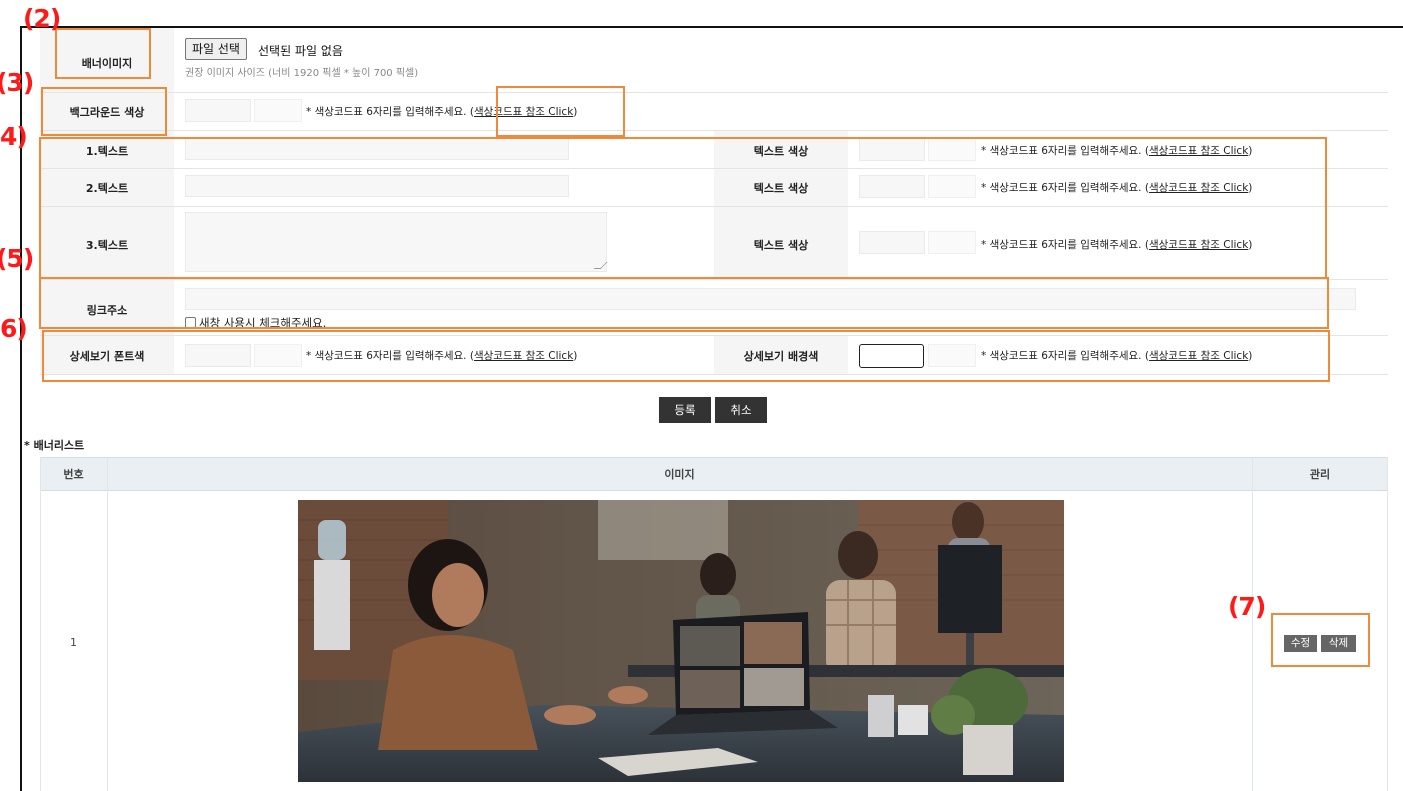  Describe the element at coordinates (1387, 624) in the screenshot. I see `table-right-border` at that location.